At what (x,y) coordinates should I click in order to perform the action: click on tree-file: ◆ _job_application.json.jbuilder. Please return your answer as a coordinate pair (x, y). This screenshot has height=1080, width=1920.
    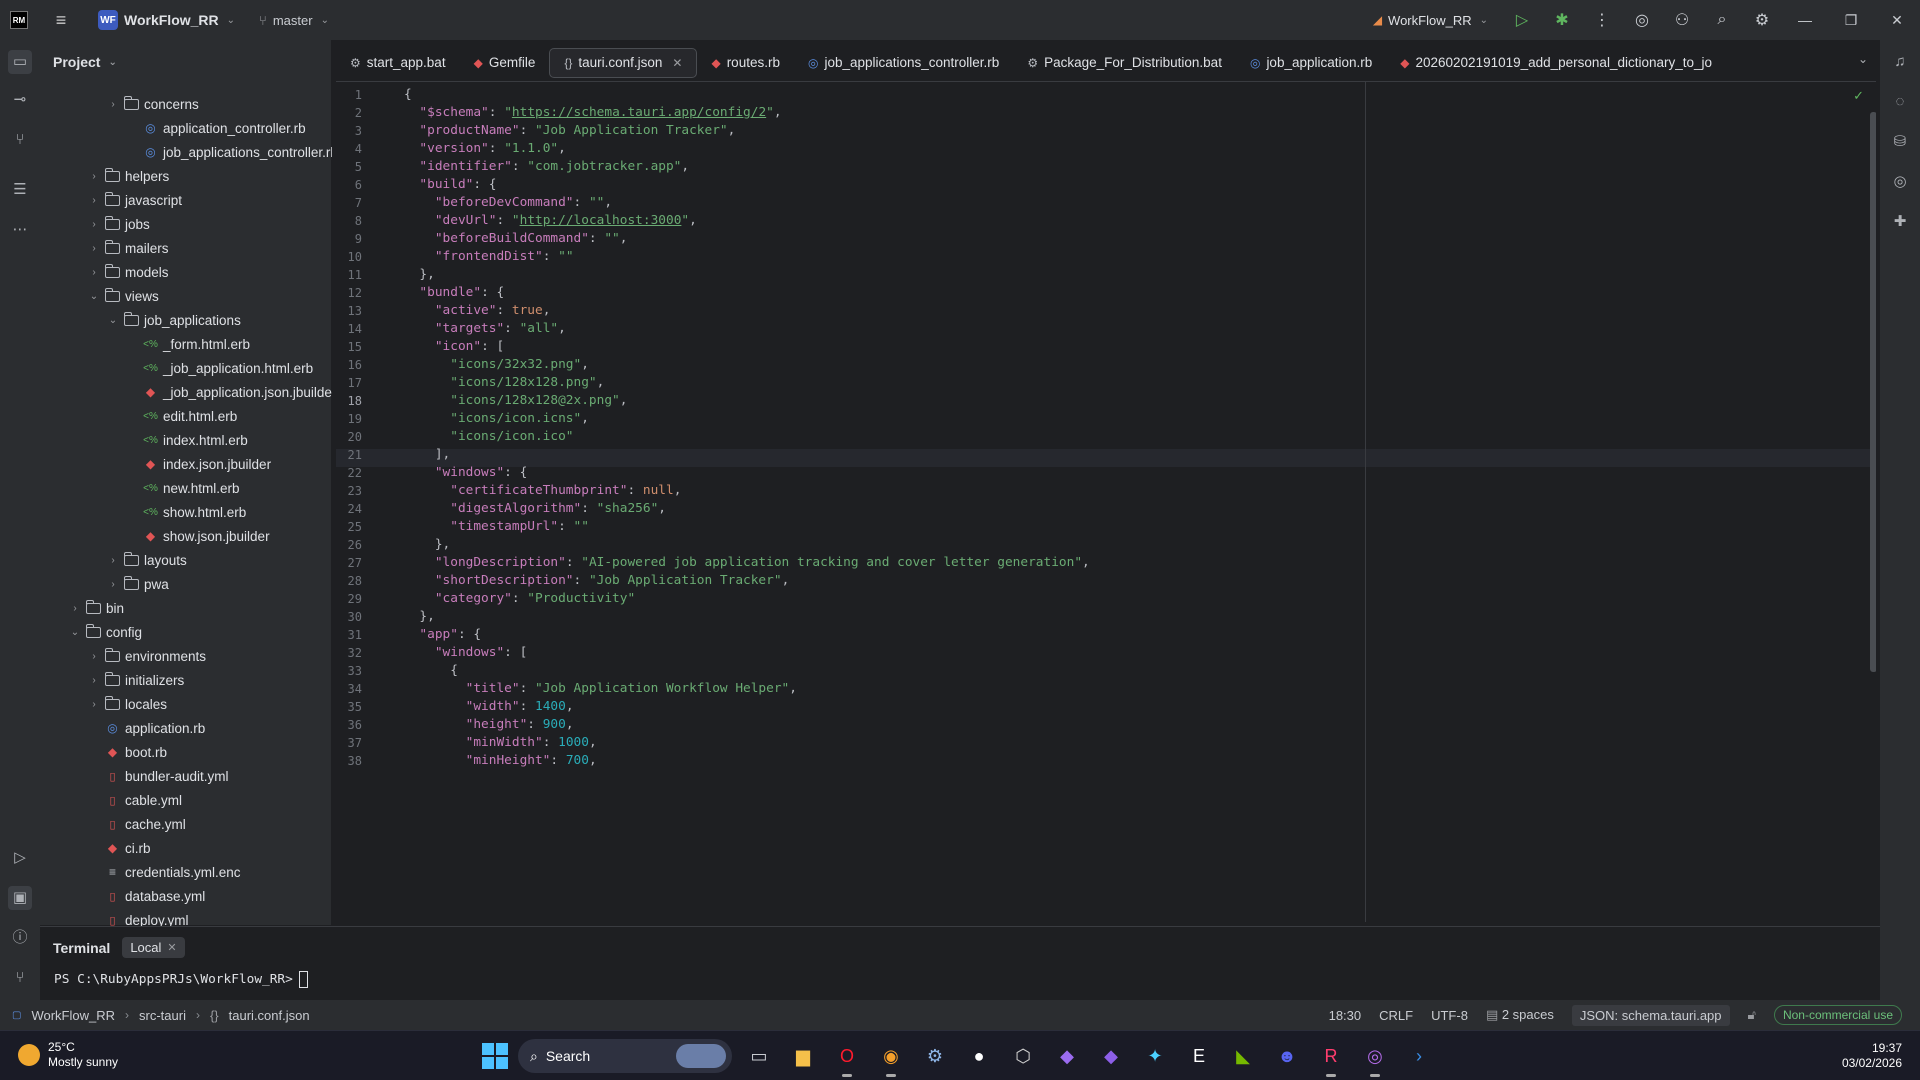
    Looking at the image, I should click on (228, 392).